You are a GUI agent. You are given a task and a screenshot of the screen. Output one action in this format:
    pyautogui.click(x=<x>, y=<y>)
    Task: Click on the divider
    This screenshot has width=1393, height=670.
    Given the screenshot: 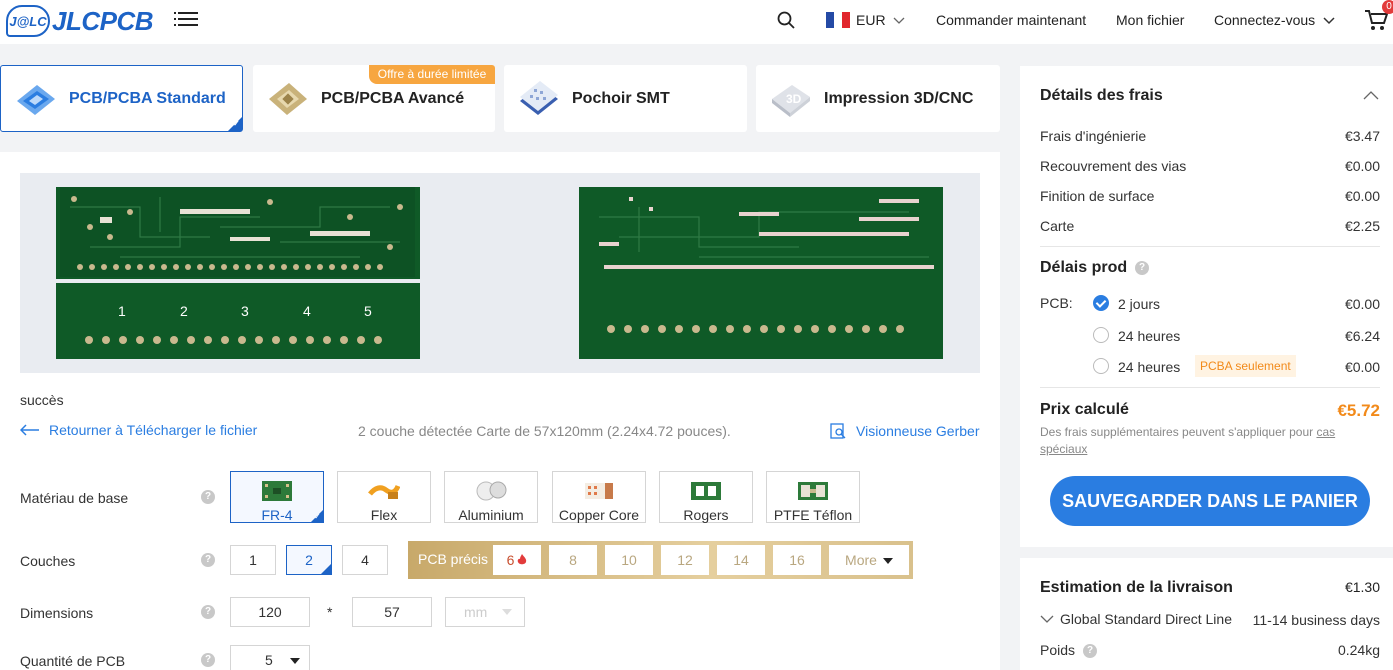 What is the action you would take?
    pyautogui.click(x=1210, y=387)
    